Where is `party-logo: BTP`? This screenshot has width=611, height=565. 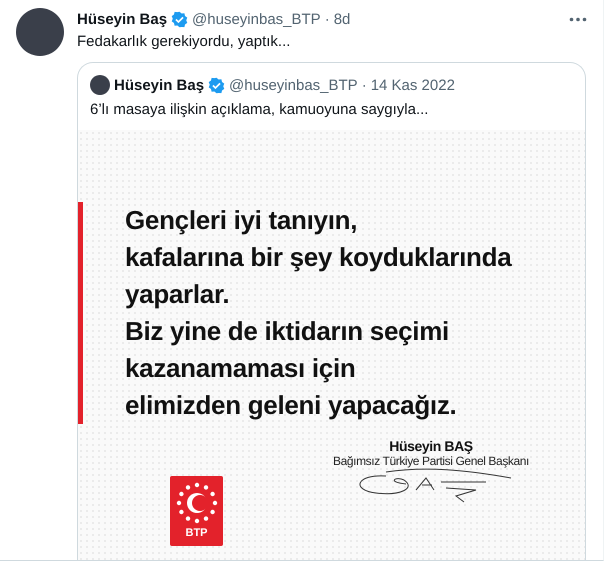
party-logo: BTP is located at coordinates (196, 511).